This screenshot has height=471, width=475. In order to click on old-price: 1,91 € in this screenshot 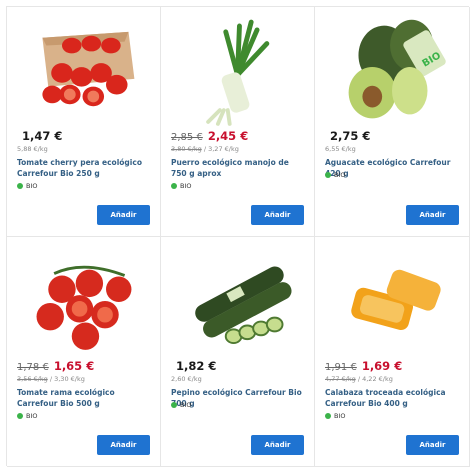, I will do `click(341, 367)`.